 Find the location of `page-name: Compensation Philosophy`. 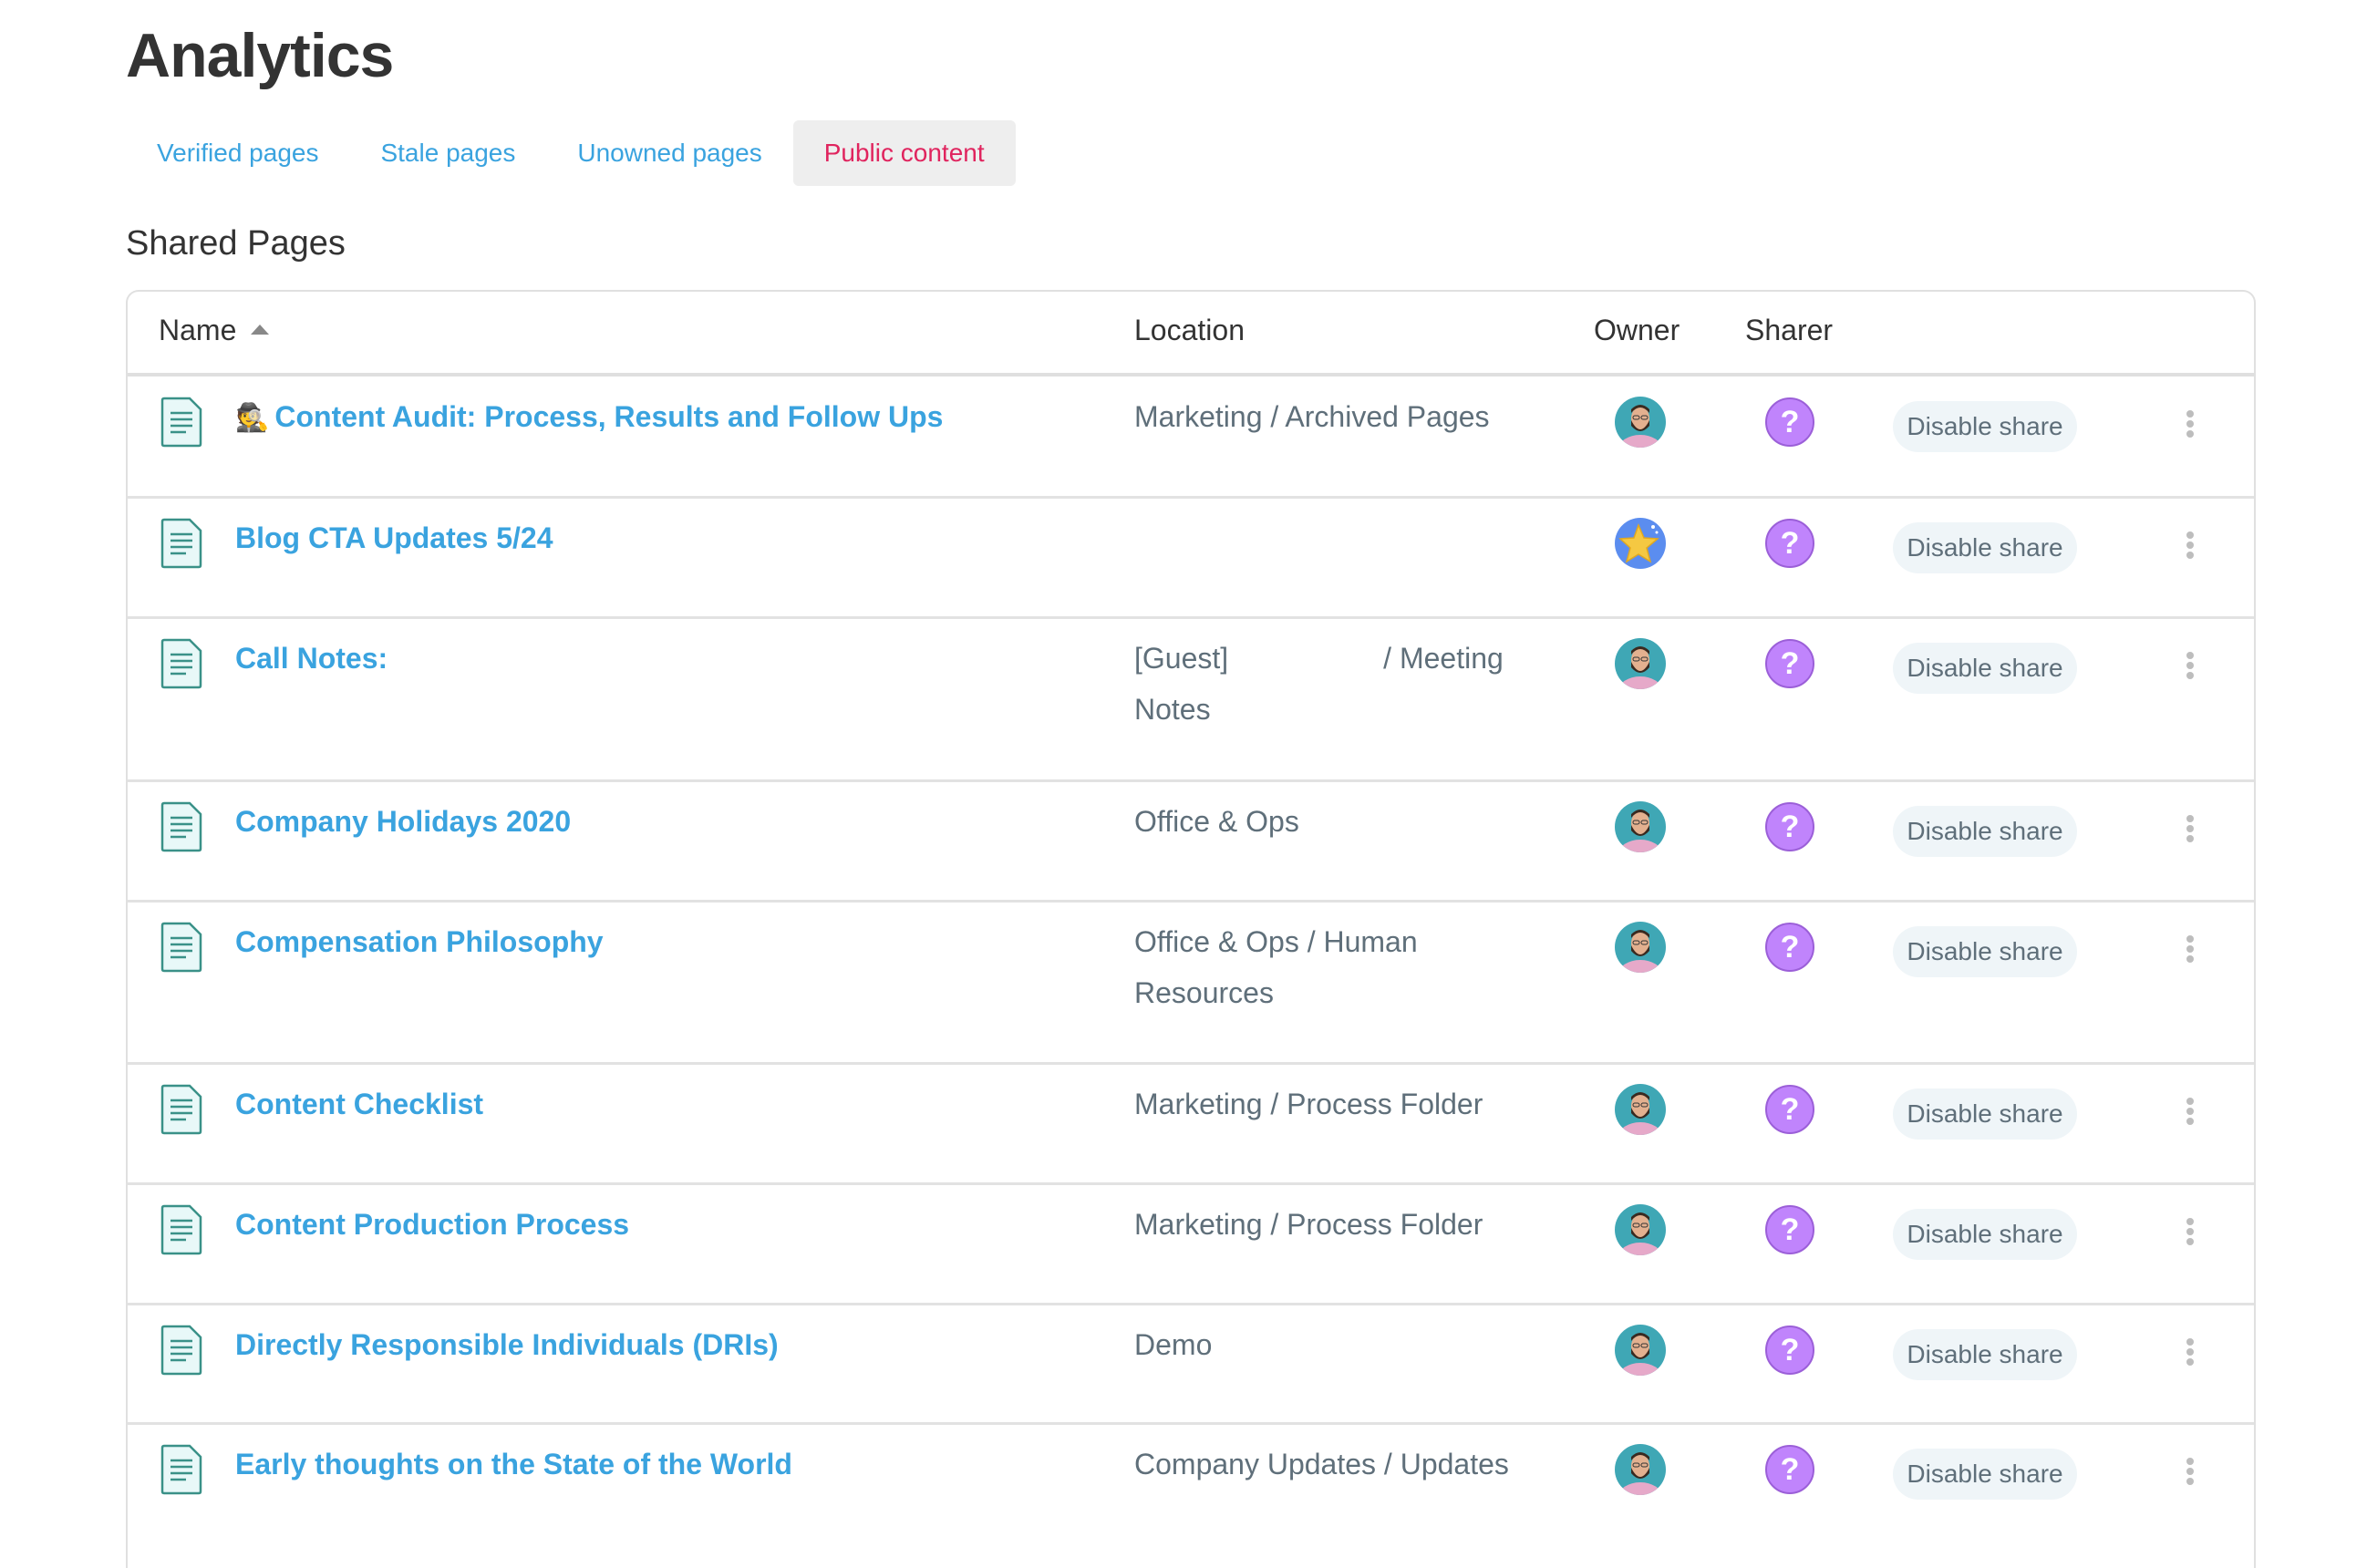

page-name: Compensation Philosophy is located at coordinates (419, 941).